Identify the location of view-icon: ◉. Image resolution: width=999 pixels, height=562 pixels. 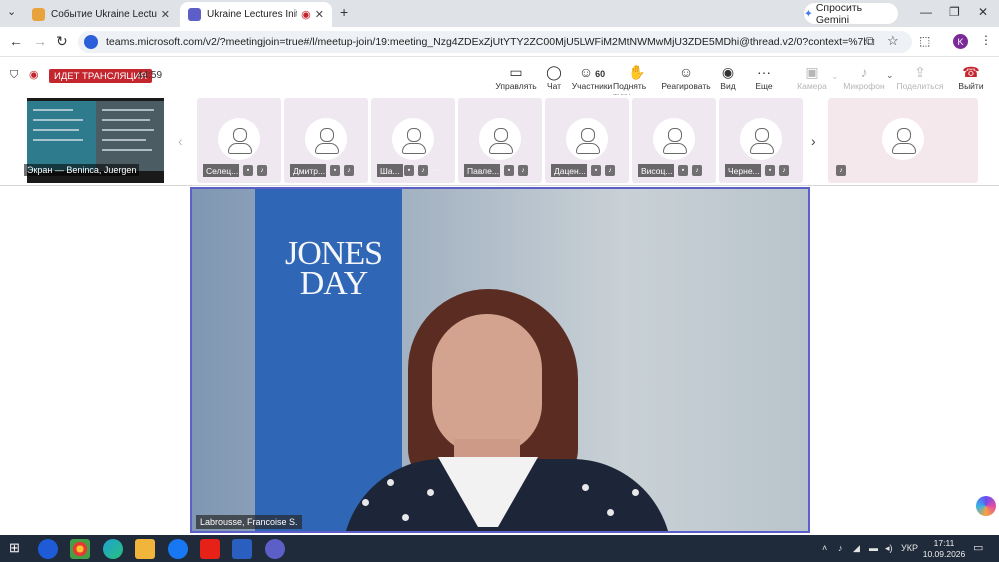
(728, 72).